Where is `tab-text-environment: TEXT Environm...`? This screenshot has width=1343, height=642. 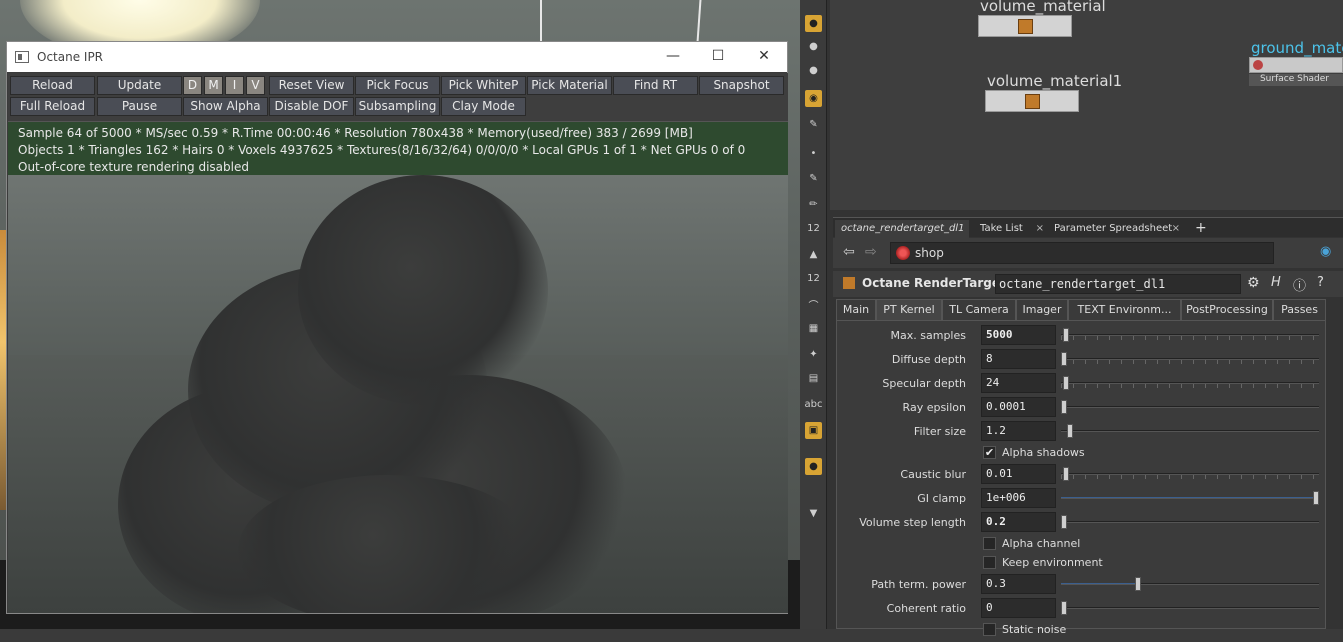
tab-text-environment: TEXT Environm... is located at coordinates (1124, 309).